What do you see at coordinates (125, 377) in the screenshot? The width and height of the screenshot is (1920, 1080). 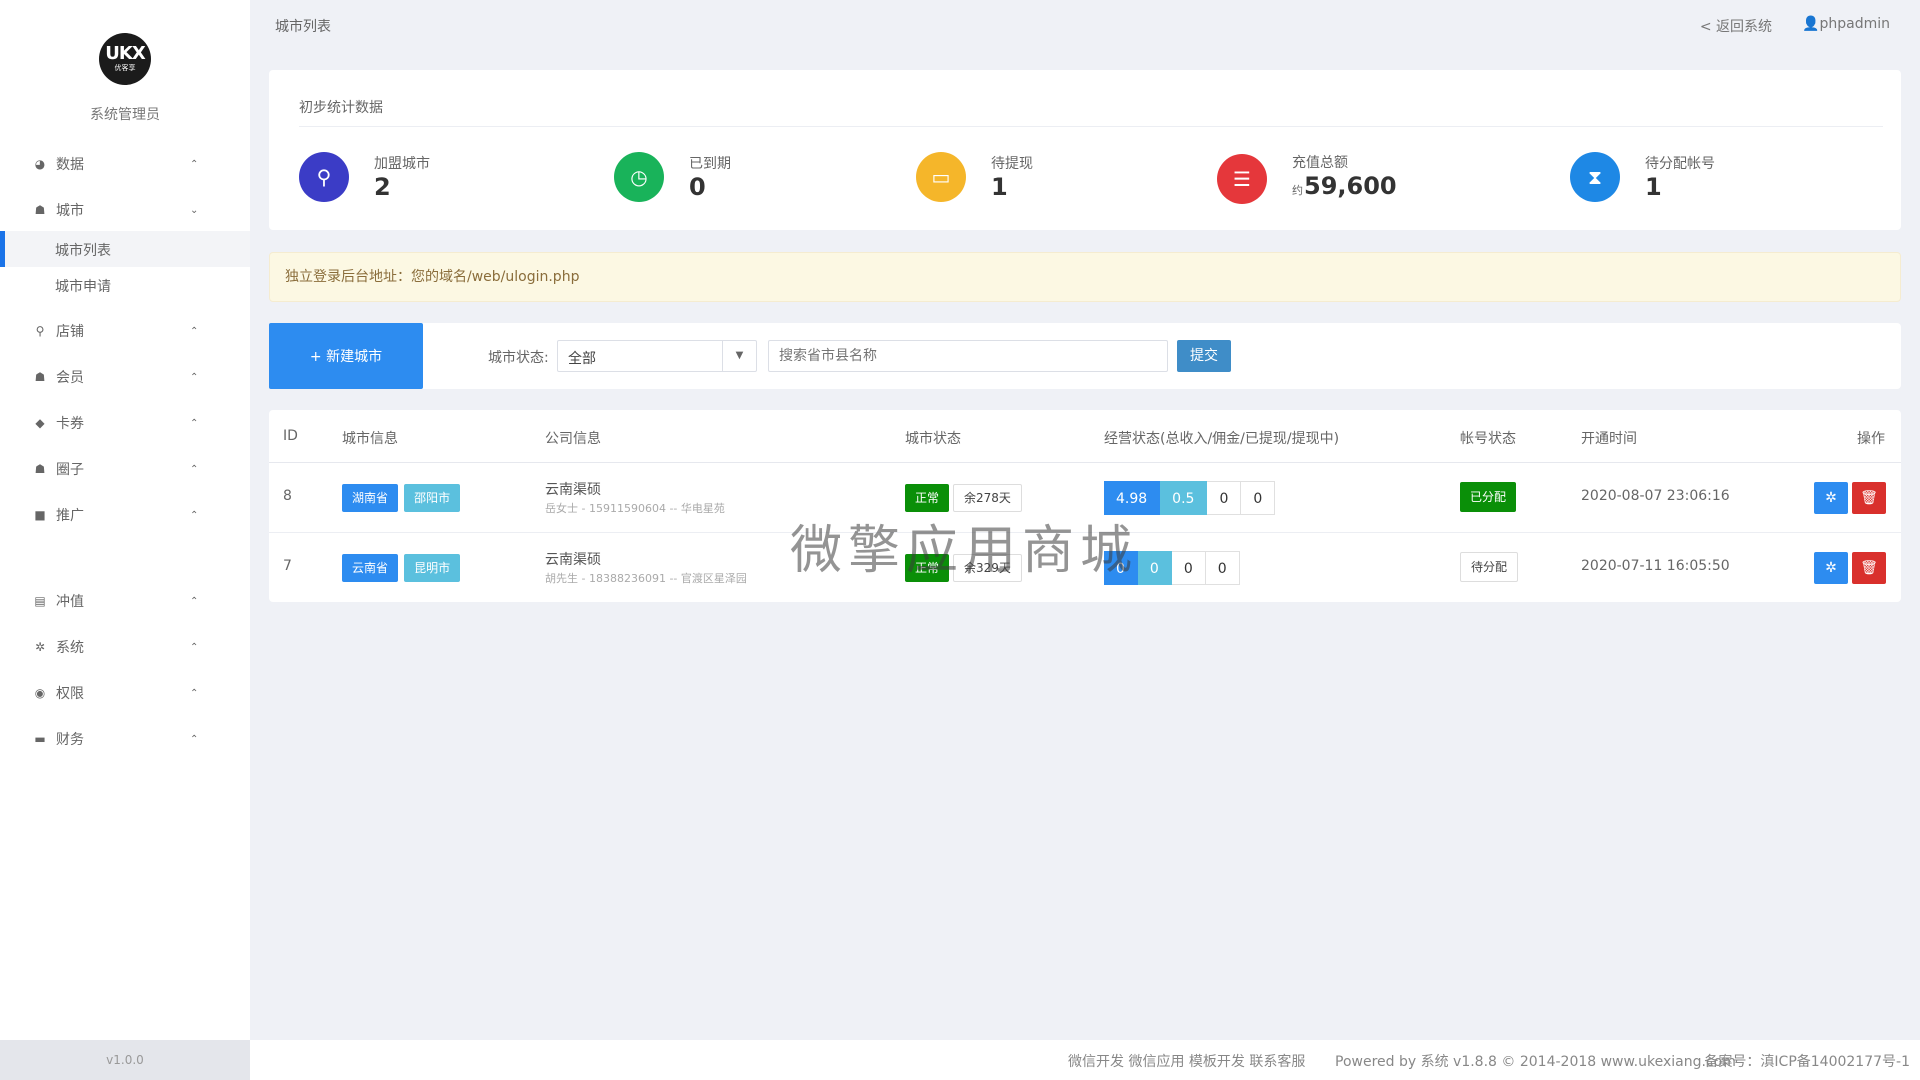 I see `sidebar-item-member: ☗ 会员 ⌃` at bounding box center [125, 377].